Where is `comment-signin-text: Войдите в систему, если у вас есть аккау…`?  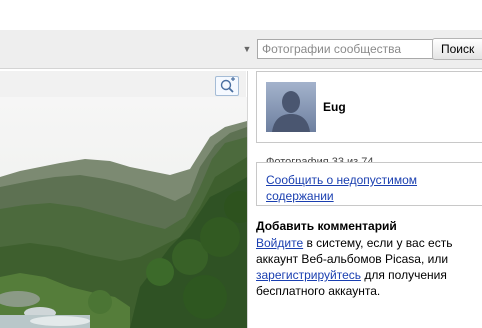
comment-signin-text: Войдите в систему, если у вас есть аккау… is located at coordinates (369, 267).